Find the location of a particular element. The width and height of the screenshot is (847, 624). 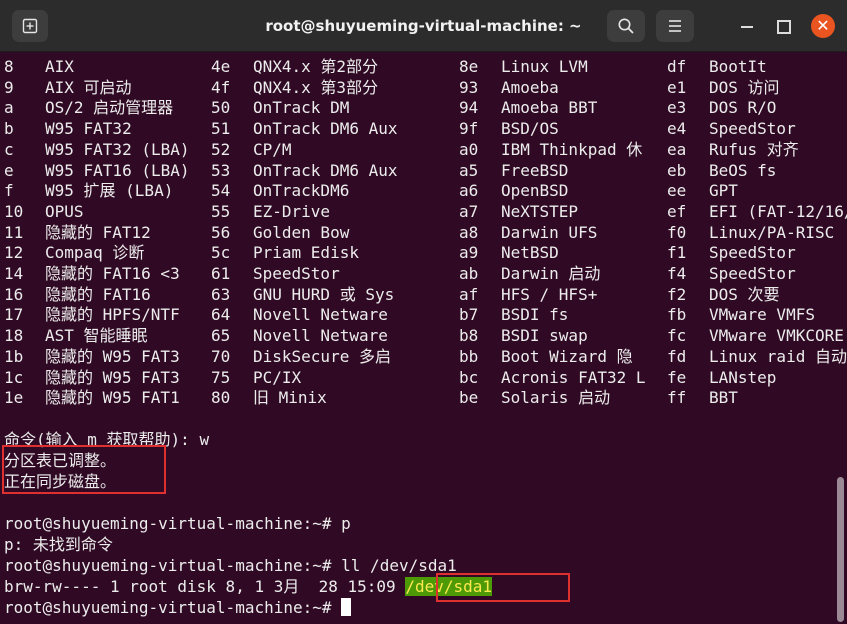

type-name: OnTrack DM is located at coordinates (301, 108).